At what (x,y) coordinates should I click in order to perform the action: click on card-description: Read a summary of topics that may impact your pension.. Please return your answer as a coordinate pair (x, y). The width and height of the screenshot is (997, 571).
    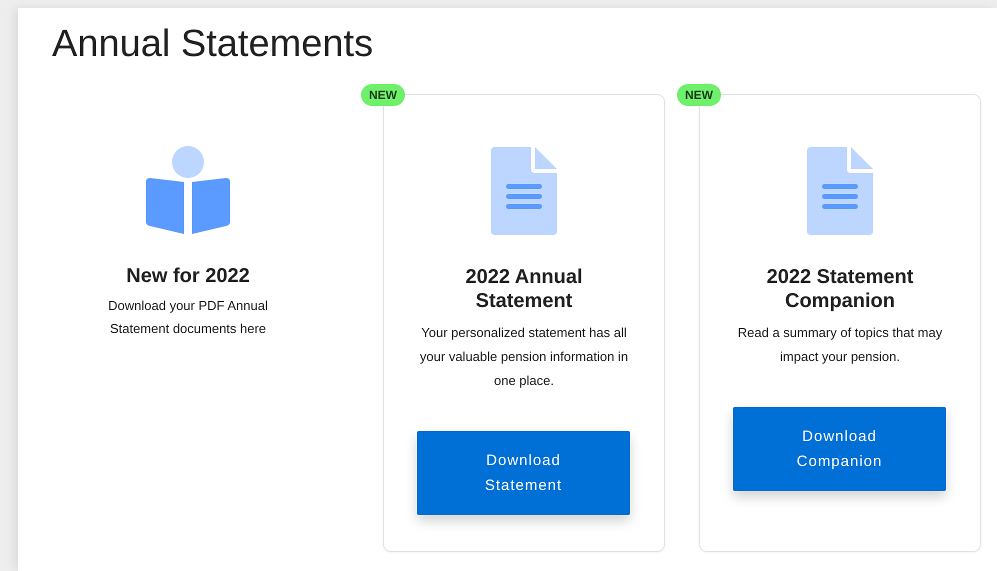
    Looking at the image, I should click on (840, 345).